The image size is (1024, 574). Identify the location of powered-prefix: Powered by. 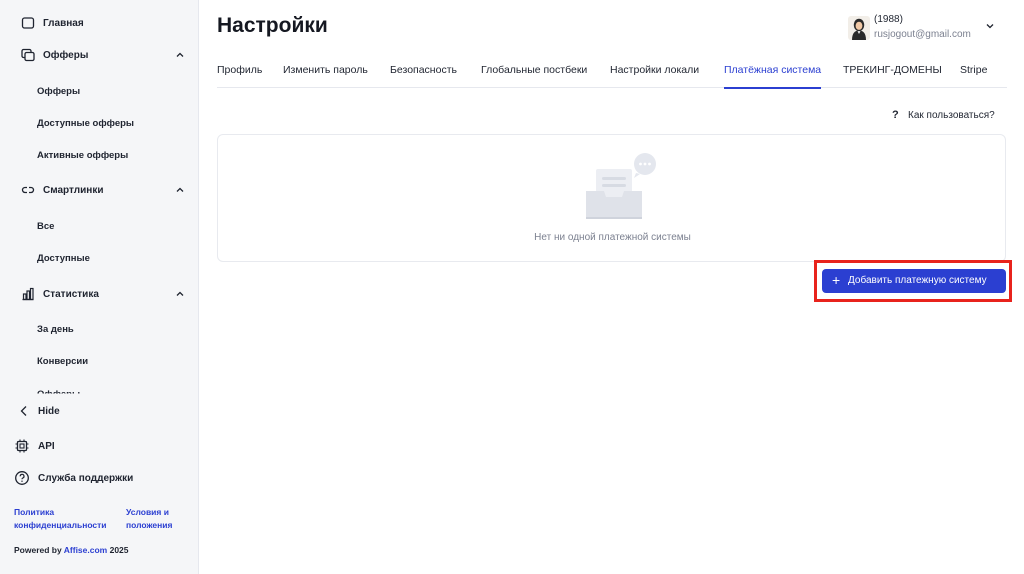
(39, 550).